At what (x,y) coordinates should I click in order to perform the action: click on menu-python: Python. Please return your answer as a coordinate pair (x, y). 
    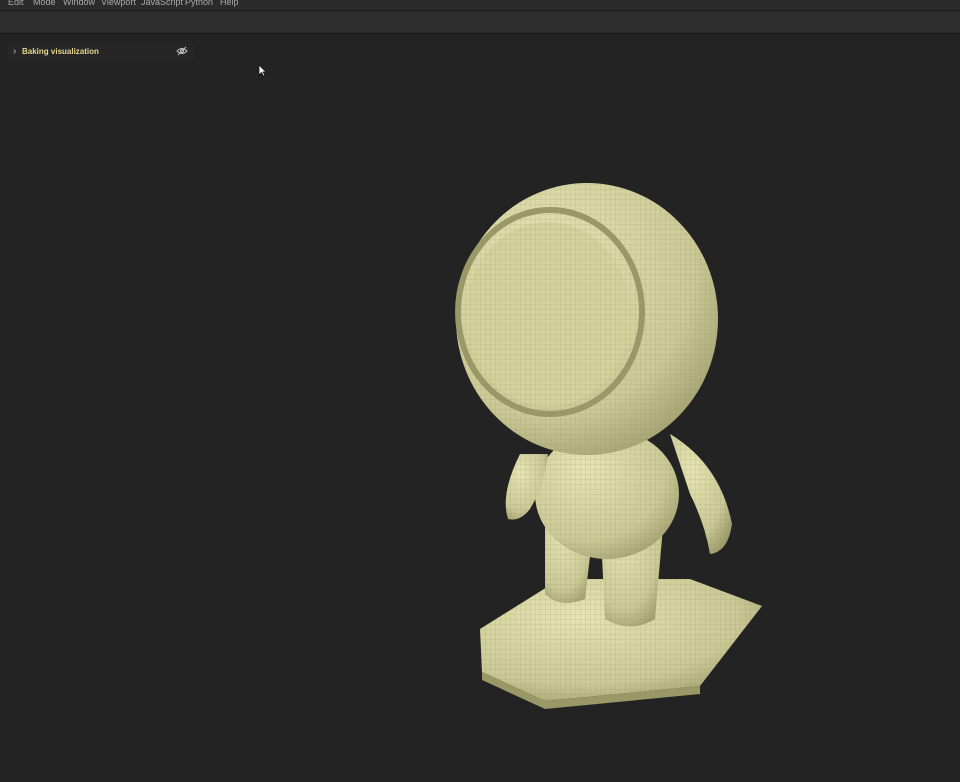
    Looking at the image, I should click on (199, 4).